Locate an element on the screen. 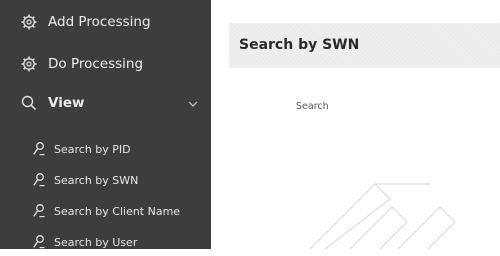 The height and width of the screenshot is (256, 500). page-header: Search by SWN is located at coordinates (364, 45).